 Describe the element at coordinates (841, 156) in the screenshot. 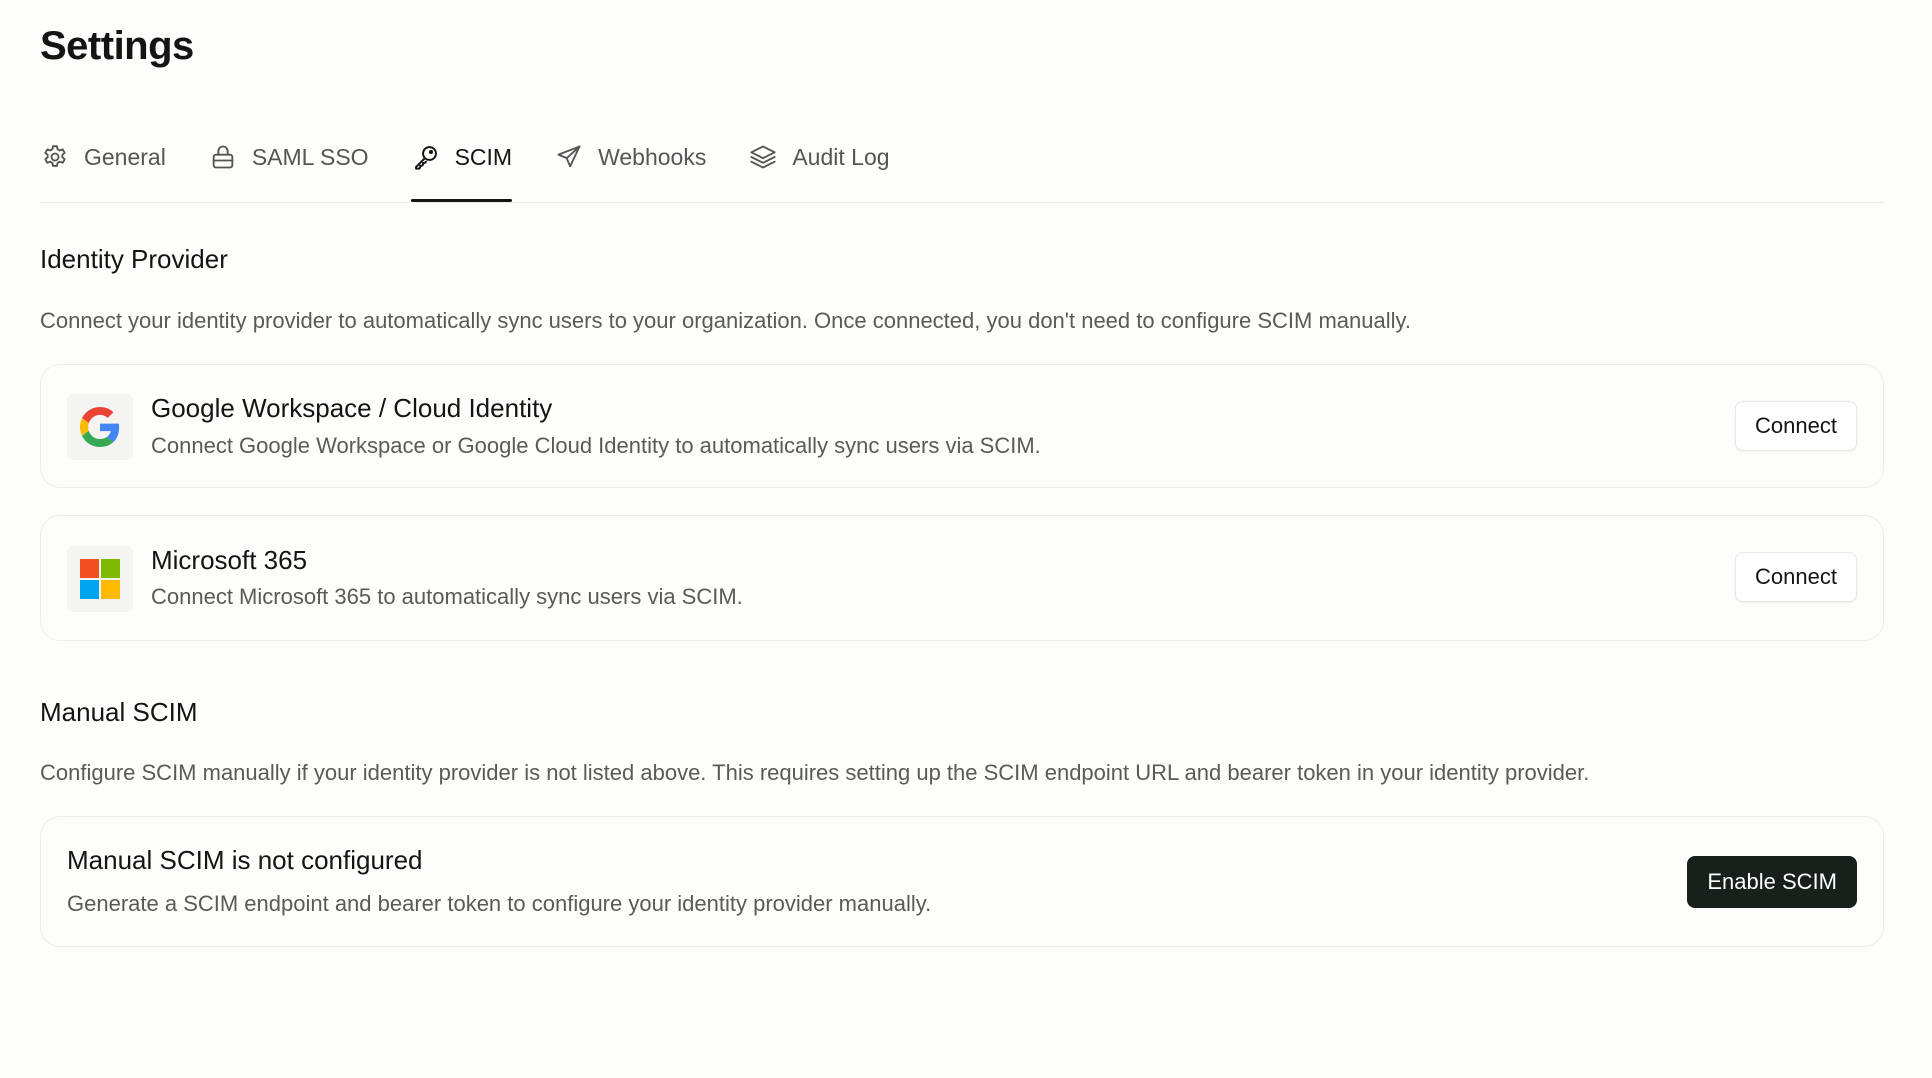

I see `tab-label: Audit Log` at that location.